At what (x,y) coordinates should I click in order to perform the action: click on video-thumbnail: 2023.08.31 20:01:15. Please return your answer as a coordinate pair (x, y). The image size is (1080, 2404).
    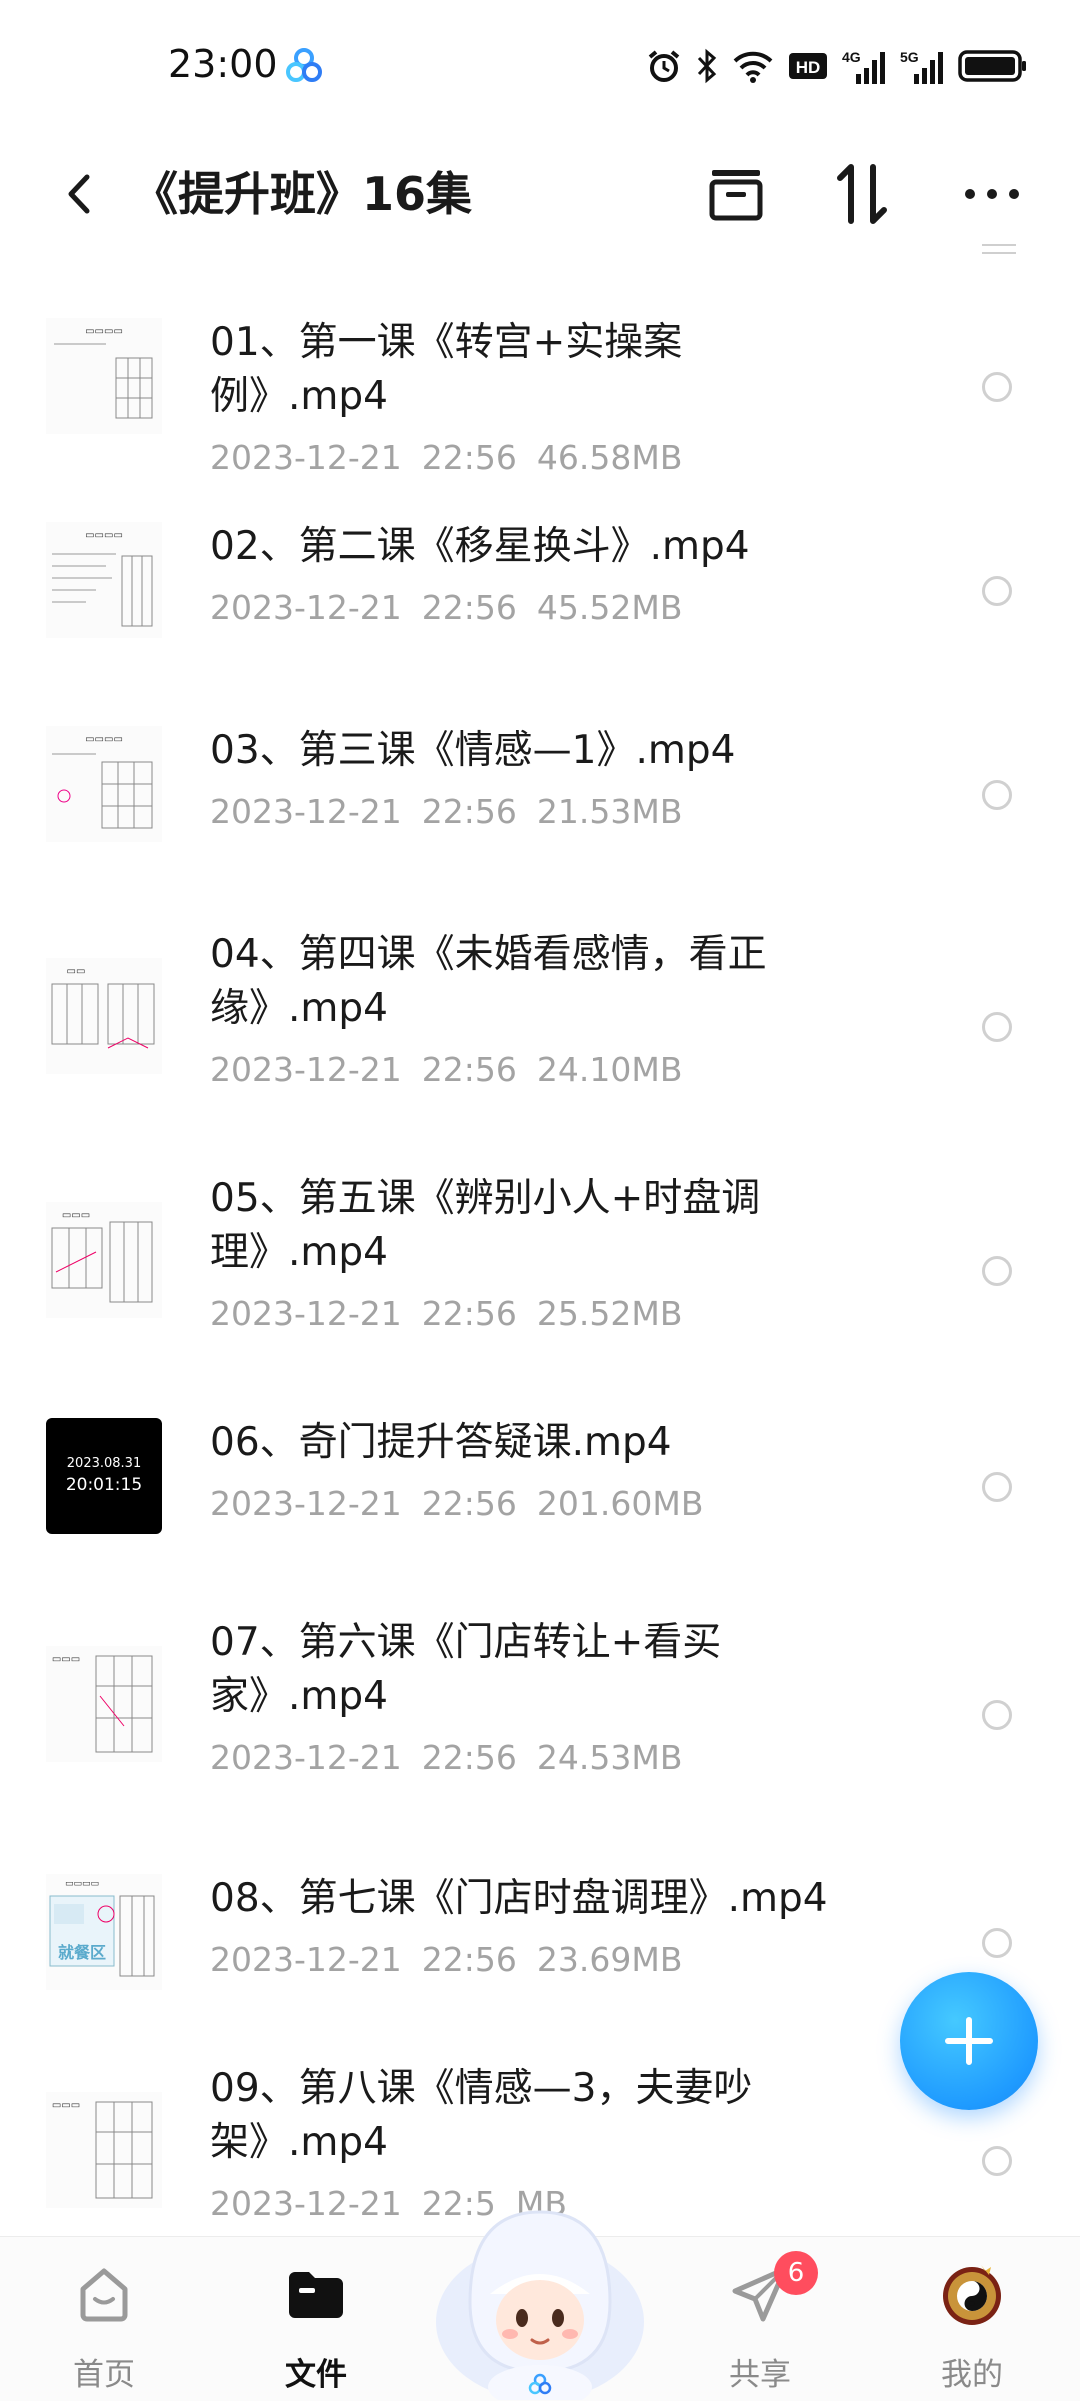
    Looking at the image, I should click on (104, 1476).